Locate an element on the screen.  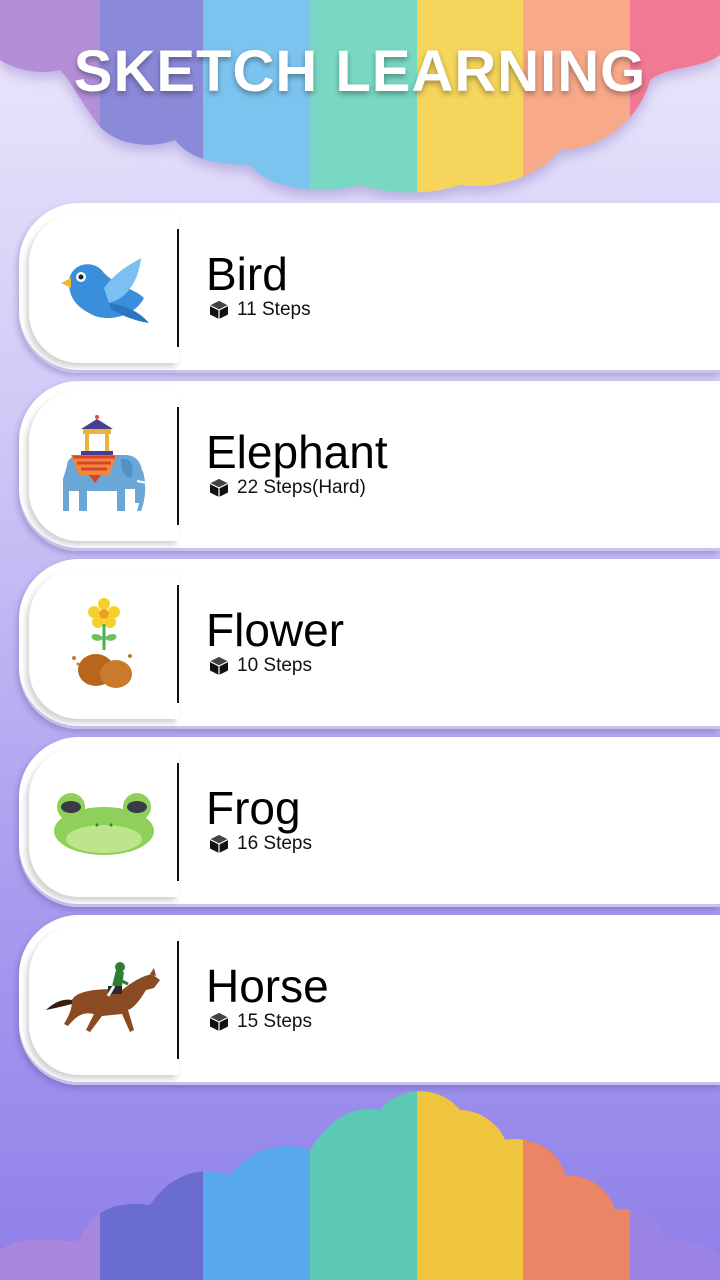
steps-label: 22 Steps(Hard) is located at coordinates (301, 487).